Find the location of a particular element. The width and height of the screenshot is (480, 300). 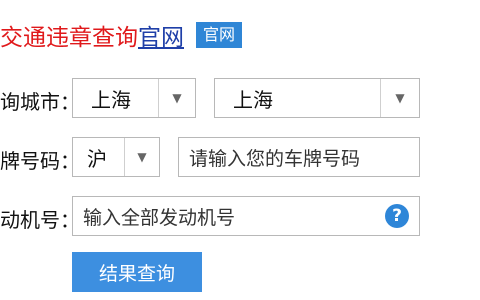

engine-number-placeholder: 输入全部发动机号 is located at coordinates (159, 217).